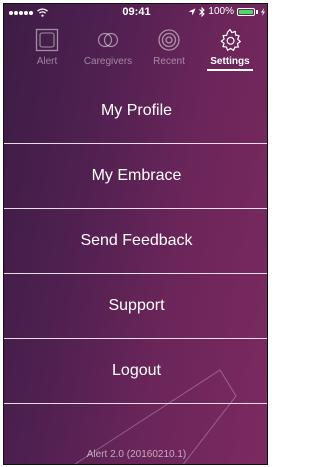 The height and width of the screenshot is (467, 320). Describe the element at coordinates (202, 11) in the screenshot. I see `bluetooth-icon` at that location.